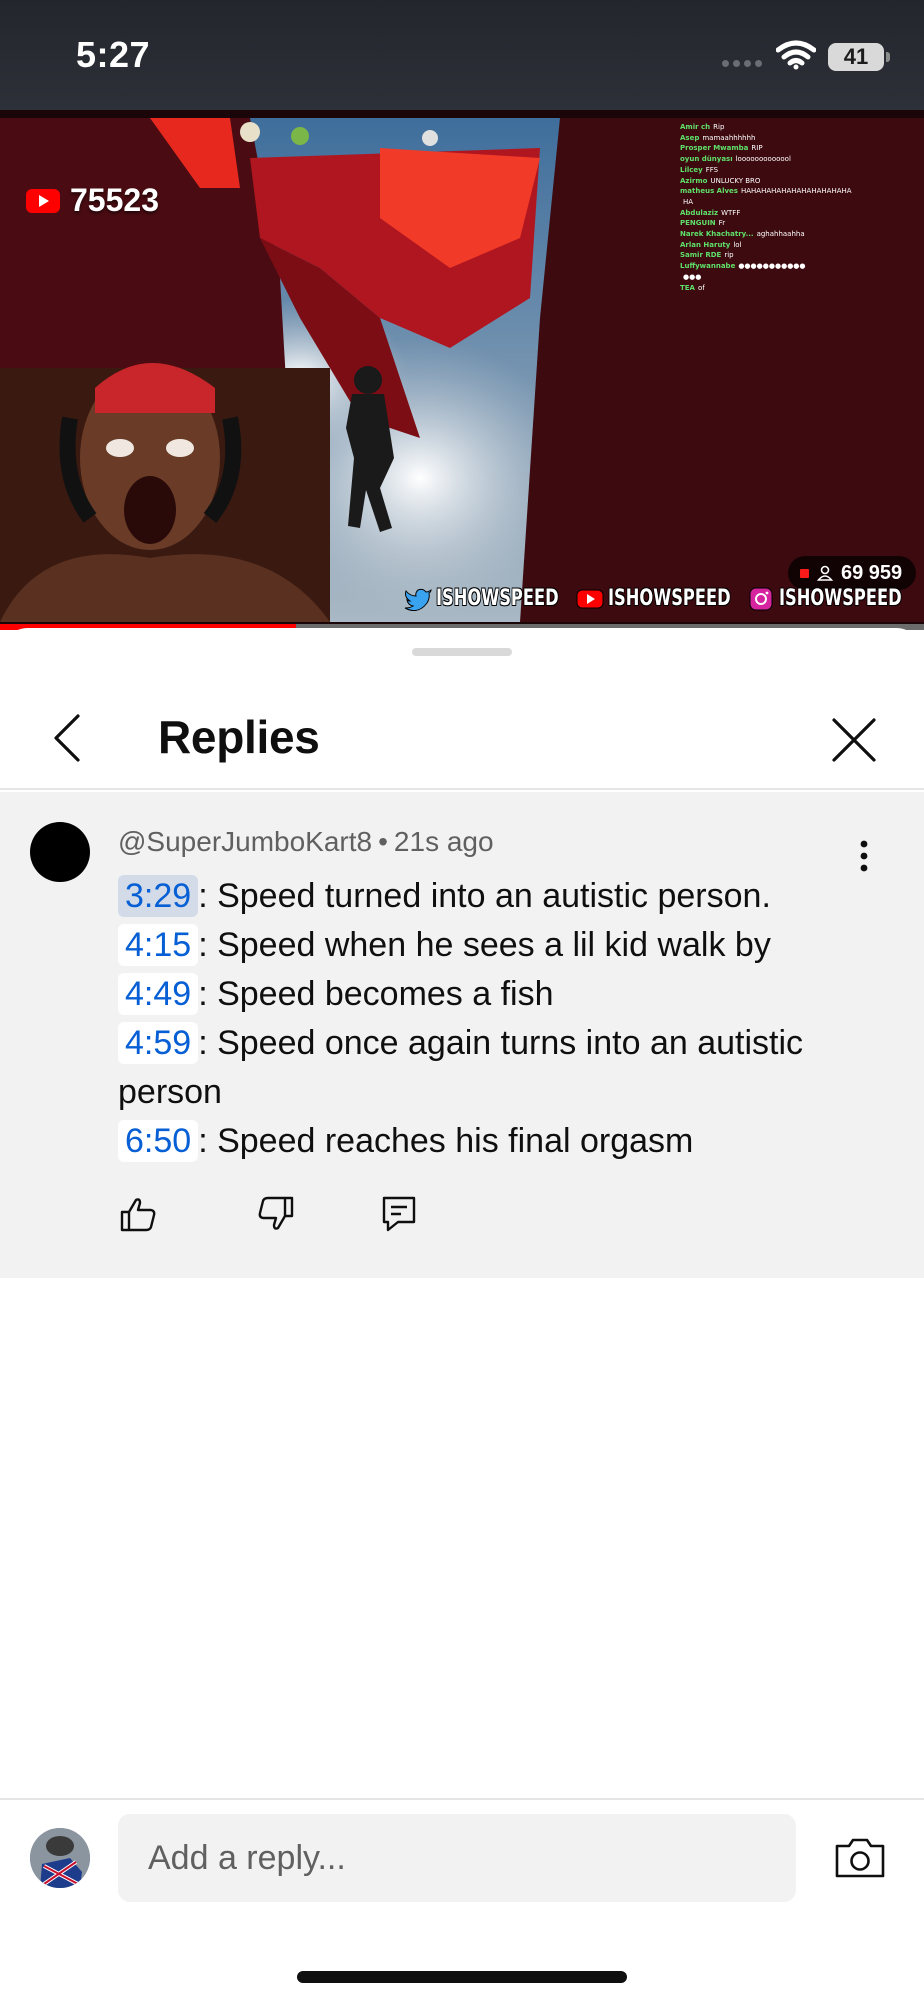 The height and width of the screenshot is (2000, 924). I want to click on chat-message: Asep mamaahhhhhh, so click(790, 138).